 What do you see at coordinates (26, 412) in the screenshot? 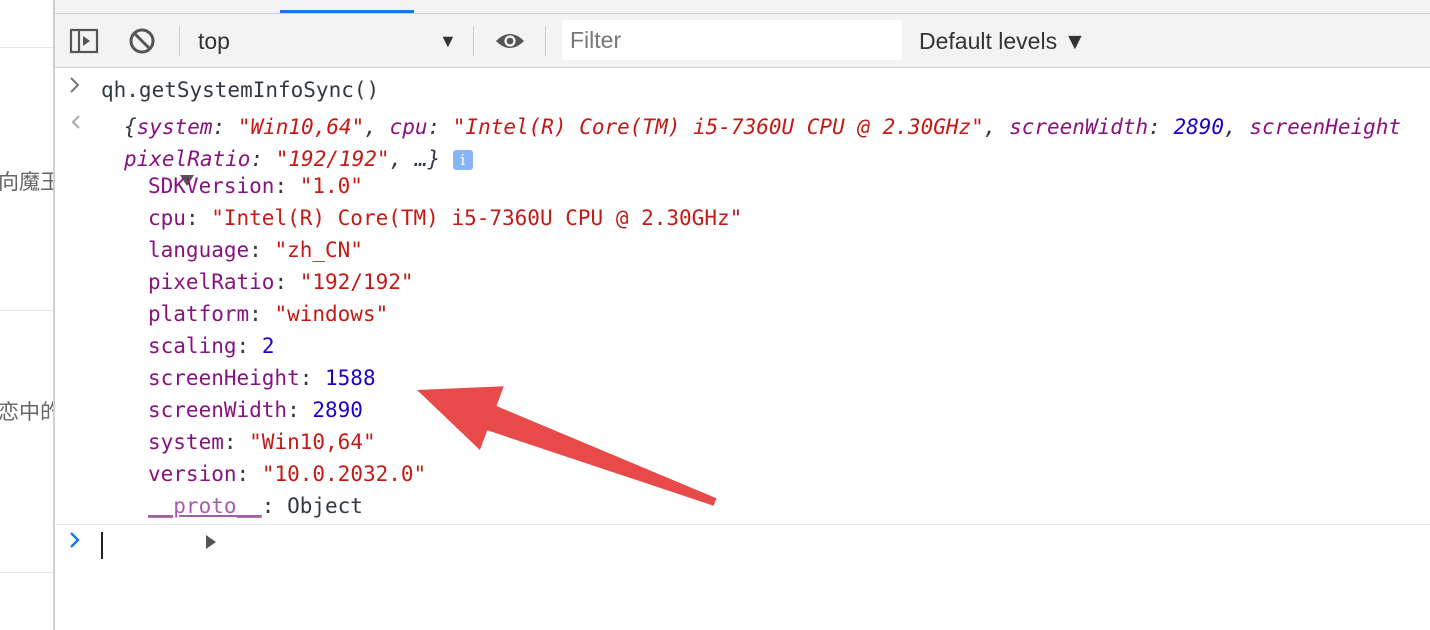
I see `page-text-snippet: 恋中的` at bounding box center [26, 412].